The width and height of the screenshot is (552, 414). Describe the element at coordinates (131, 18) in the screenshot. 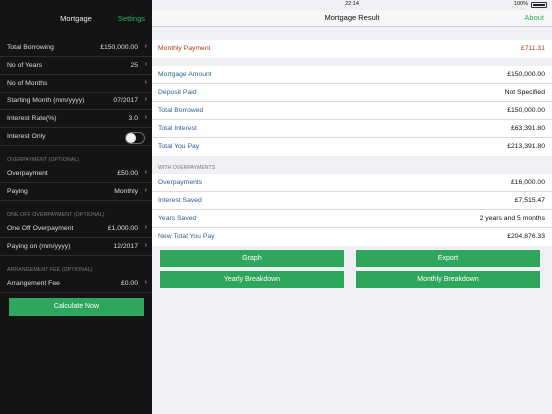

I see `settings-button: Settings` at that location.